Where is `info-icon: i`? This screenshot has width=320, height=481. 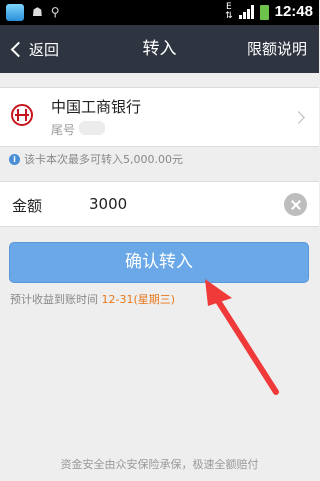
info-icon: i is located at coordinates (14, 159).